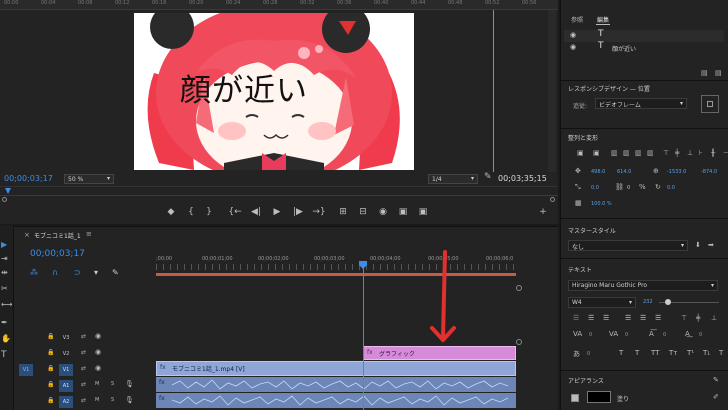 The height and width of the screenshot is (410, 728). What do you see at coordinates (677, 153) in the screenshot?
I see `align-middle-icon: ╪` at bounding box center [677, 153].